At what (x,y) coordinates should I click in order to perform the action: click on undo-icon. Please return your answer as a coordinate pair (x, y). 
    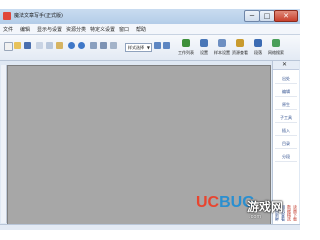
    Looking at the image, I should click on (71, 45).